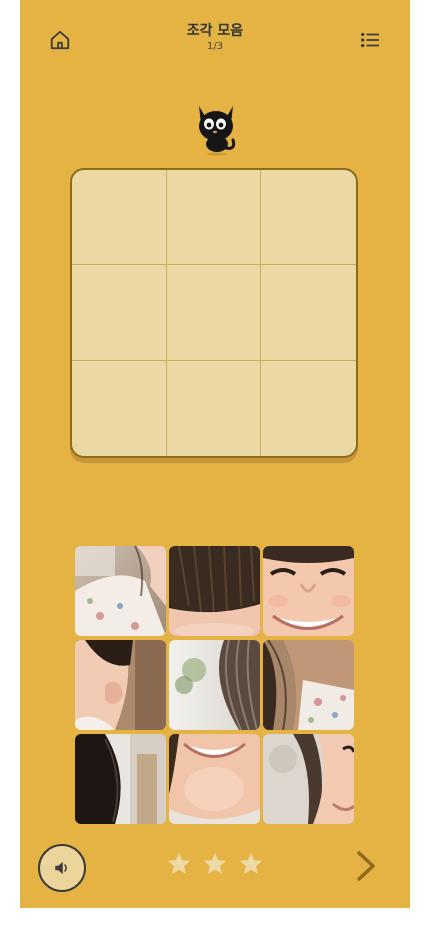 The width and height of the screenshot is (430, 932). What do you see at coordinates (120, 591) in the screenshot?
I see `piece-cheek-flower-shirt` at bounding box center [120, 591].